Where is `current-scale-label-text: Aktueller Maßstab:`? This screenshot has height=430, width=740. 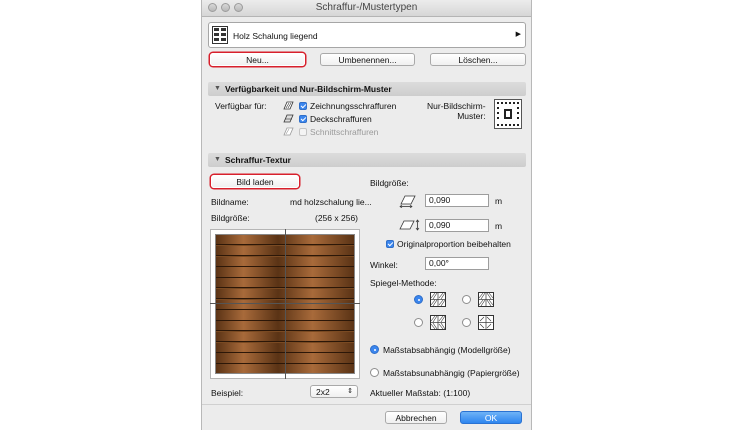
current-scale-label-text: Aktueller Maßstab: is located at coordinates (405, 393).